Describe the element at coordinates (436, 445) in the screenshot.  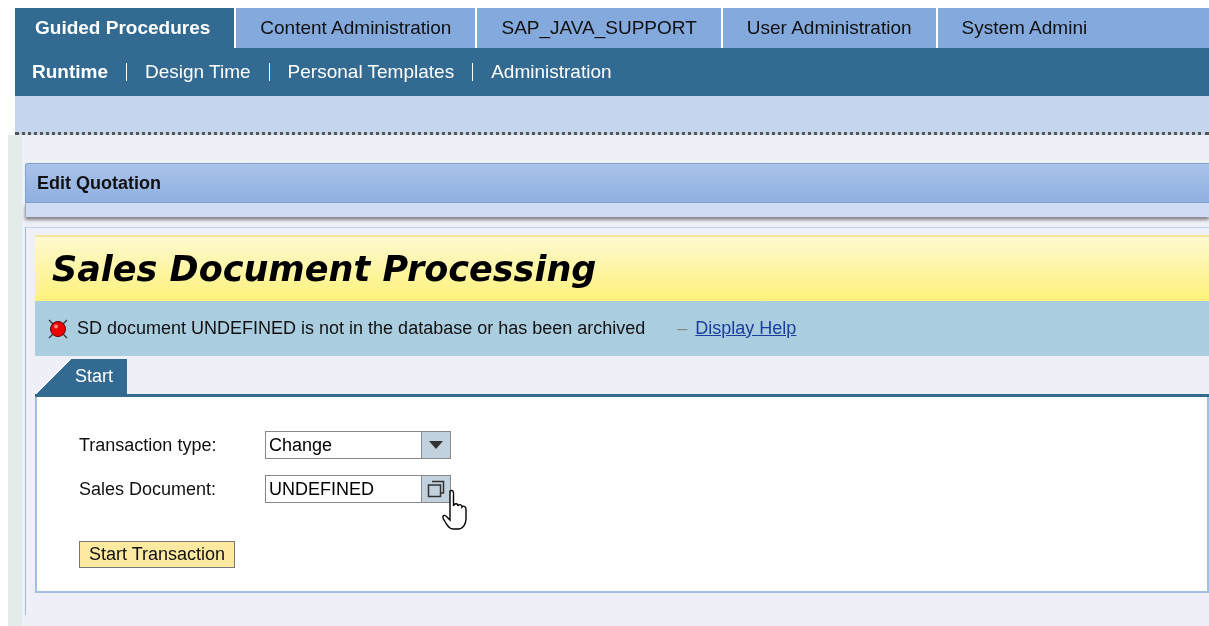
I see `dropdown-arrow-icon` at that location.